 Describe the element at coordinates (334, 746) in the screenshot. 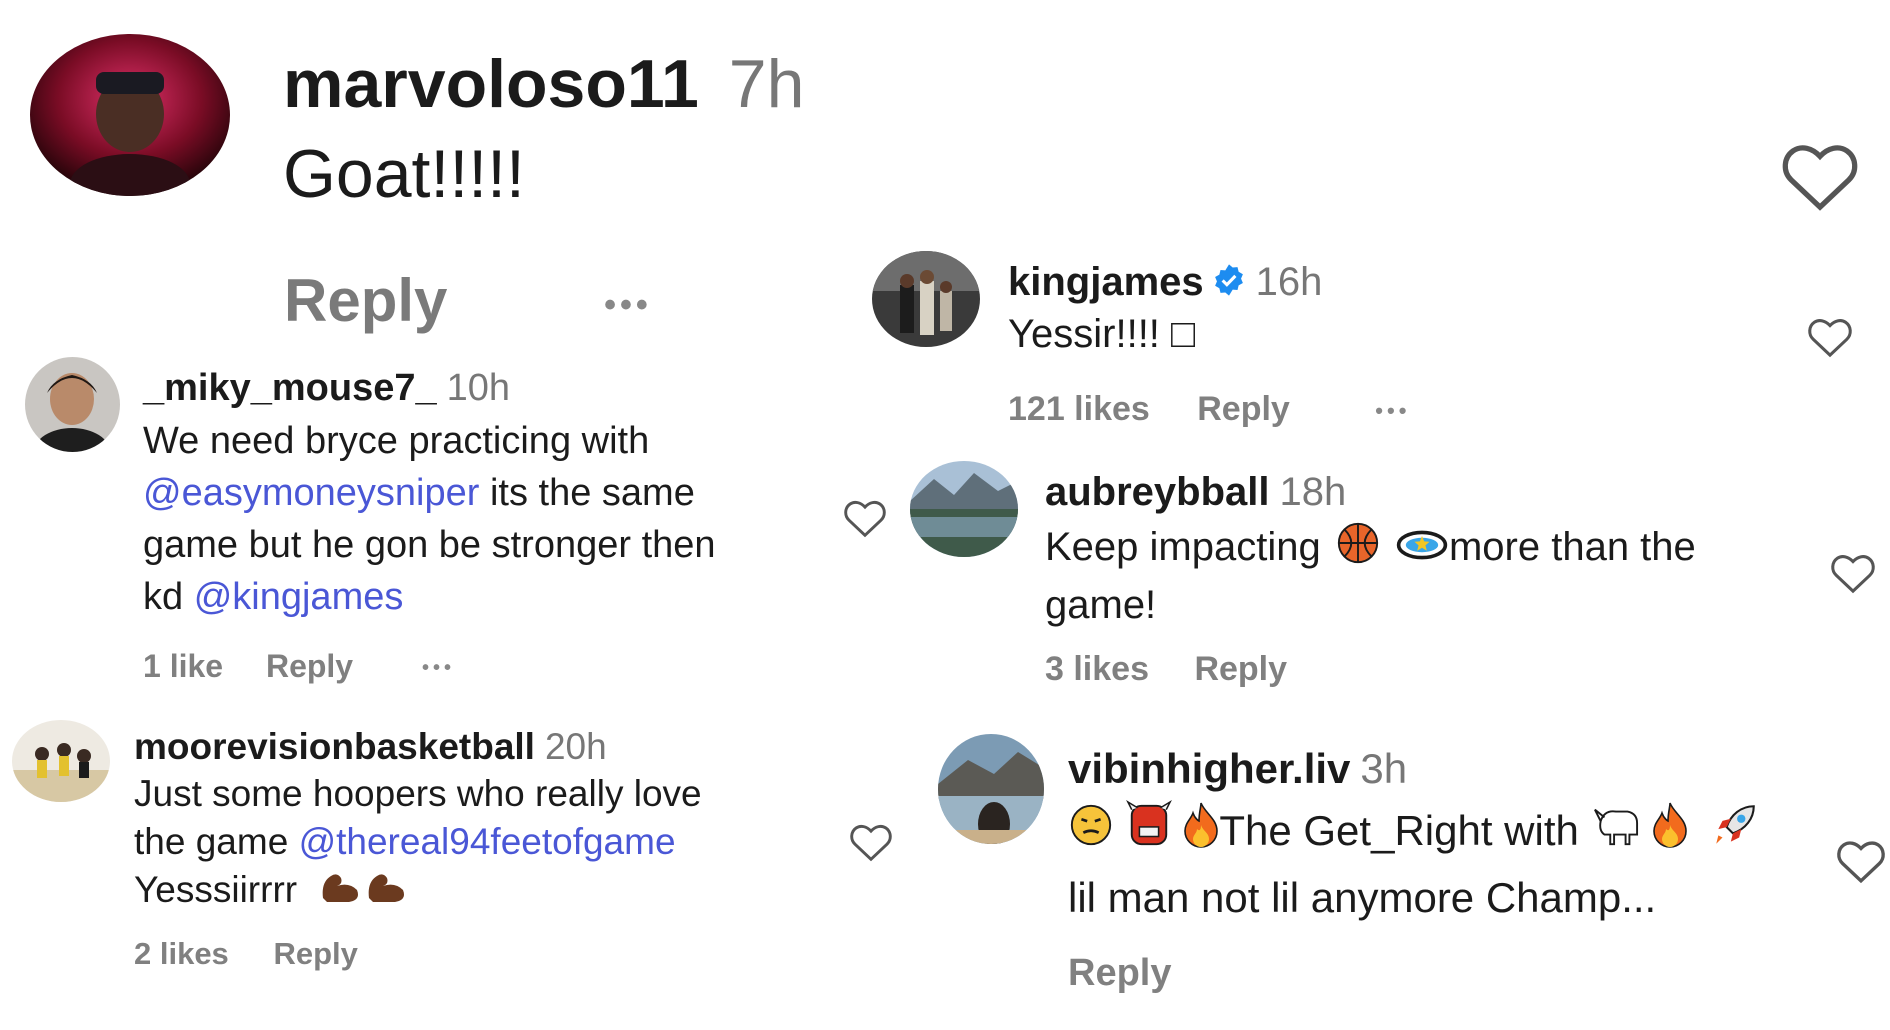

I see `username: moorevisionbasketball` at that location.